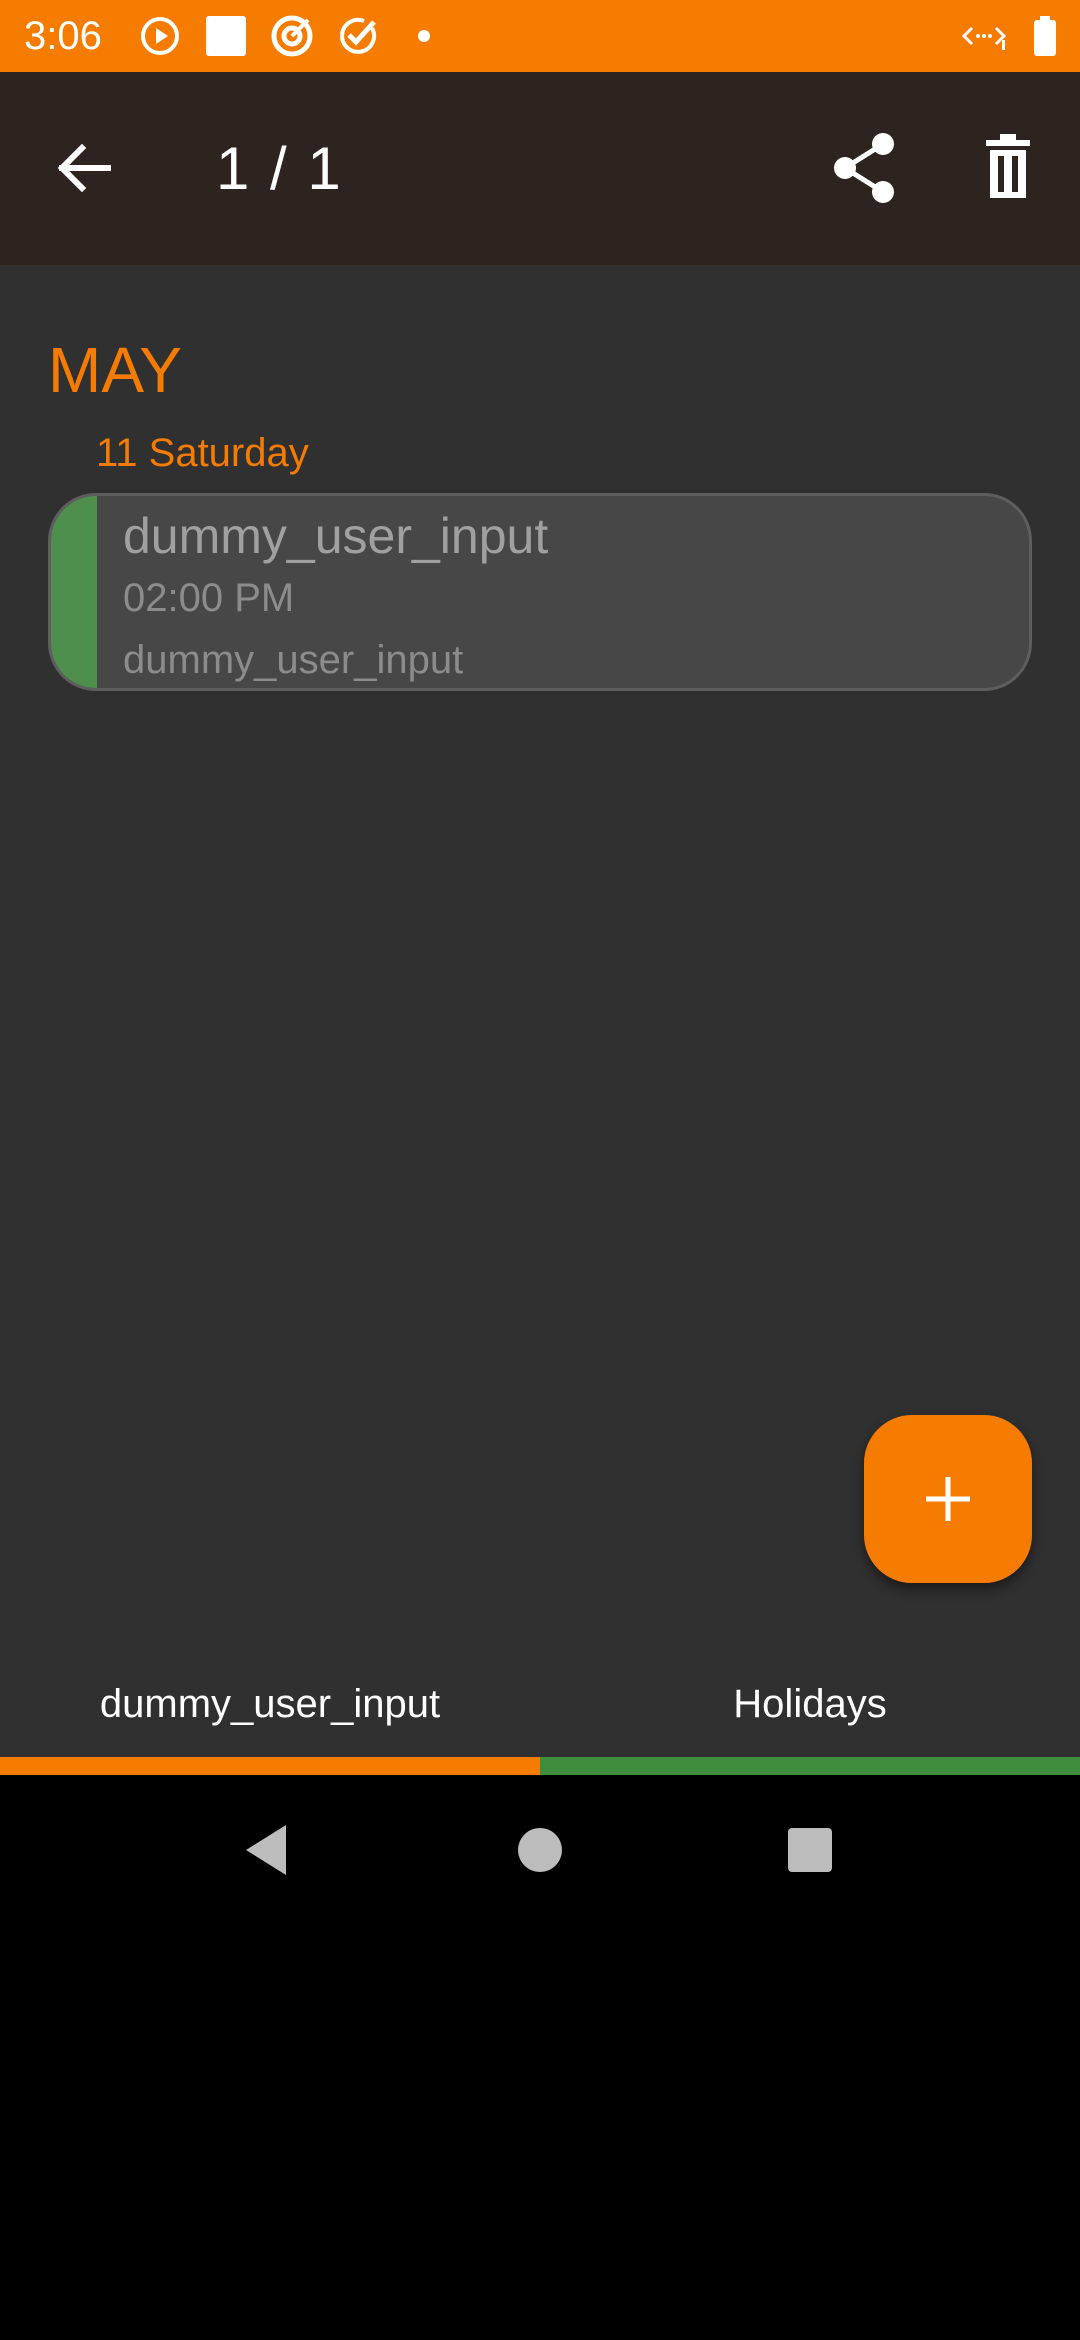  Describe the element at coordinates (540, 36) in the screenshot. I see `status-bar: 3:06` at that location.